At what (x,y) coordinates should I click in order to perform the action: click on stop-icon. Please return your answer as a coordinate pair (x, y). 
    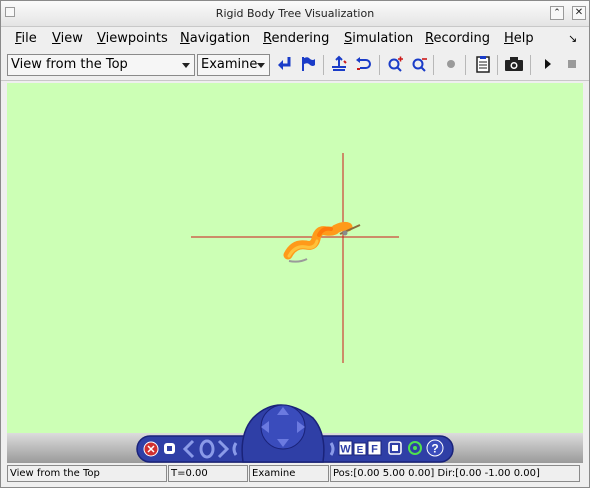
    Looking at the image, I should click on (572, 65).